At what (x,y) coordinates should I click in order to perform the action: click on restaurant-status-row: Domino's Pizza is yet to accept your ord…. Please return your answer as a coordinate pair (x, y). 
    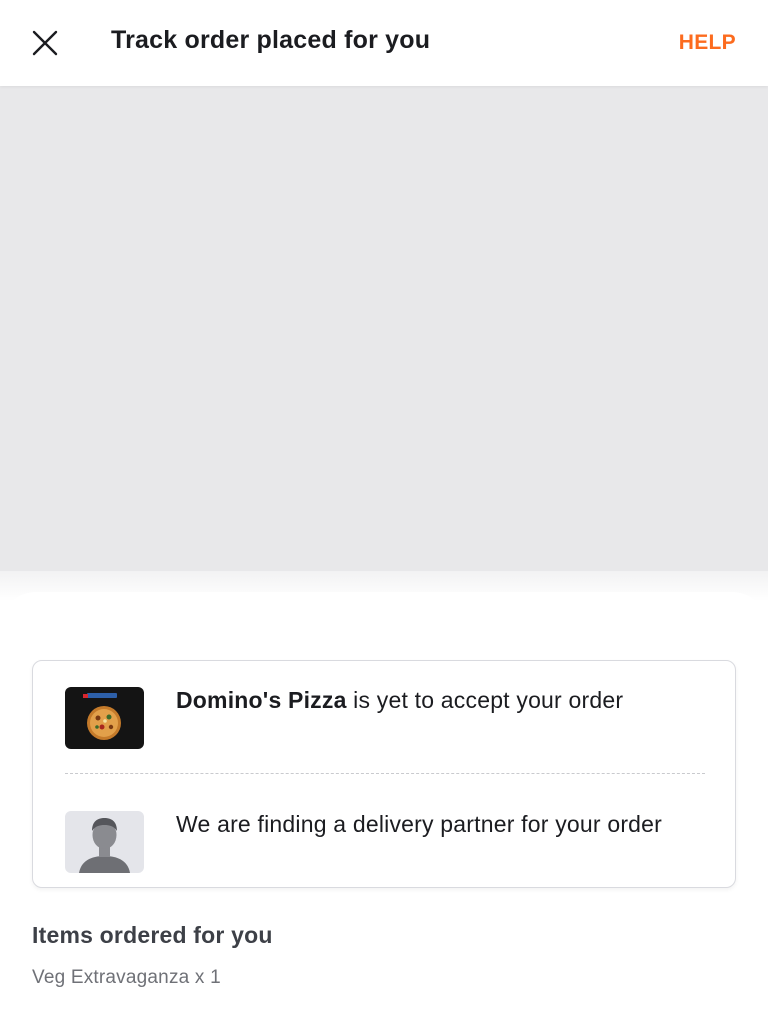
    Looking at the image, I should click on (384, 718).